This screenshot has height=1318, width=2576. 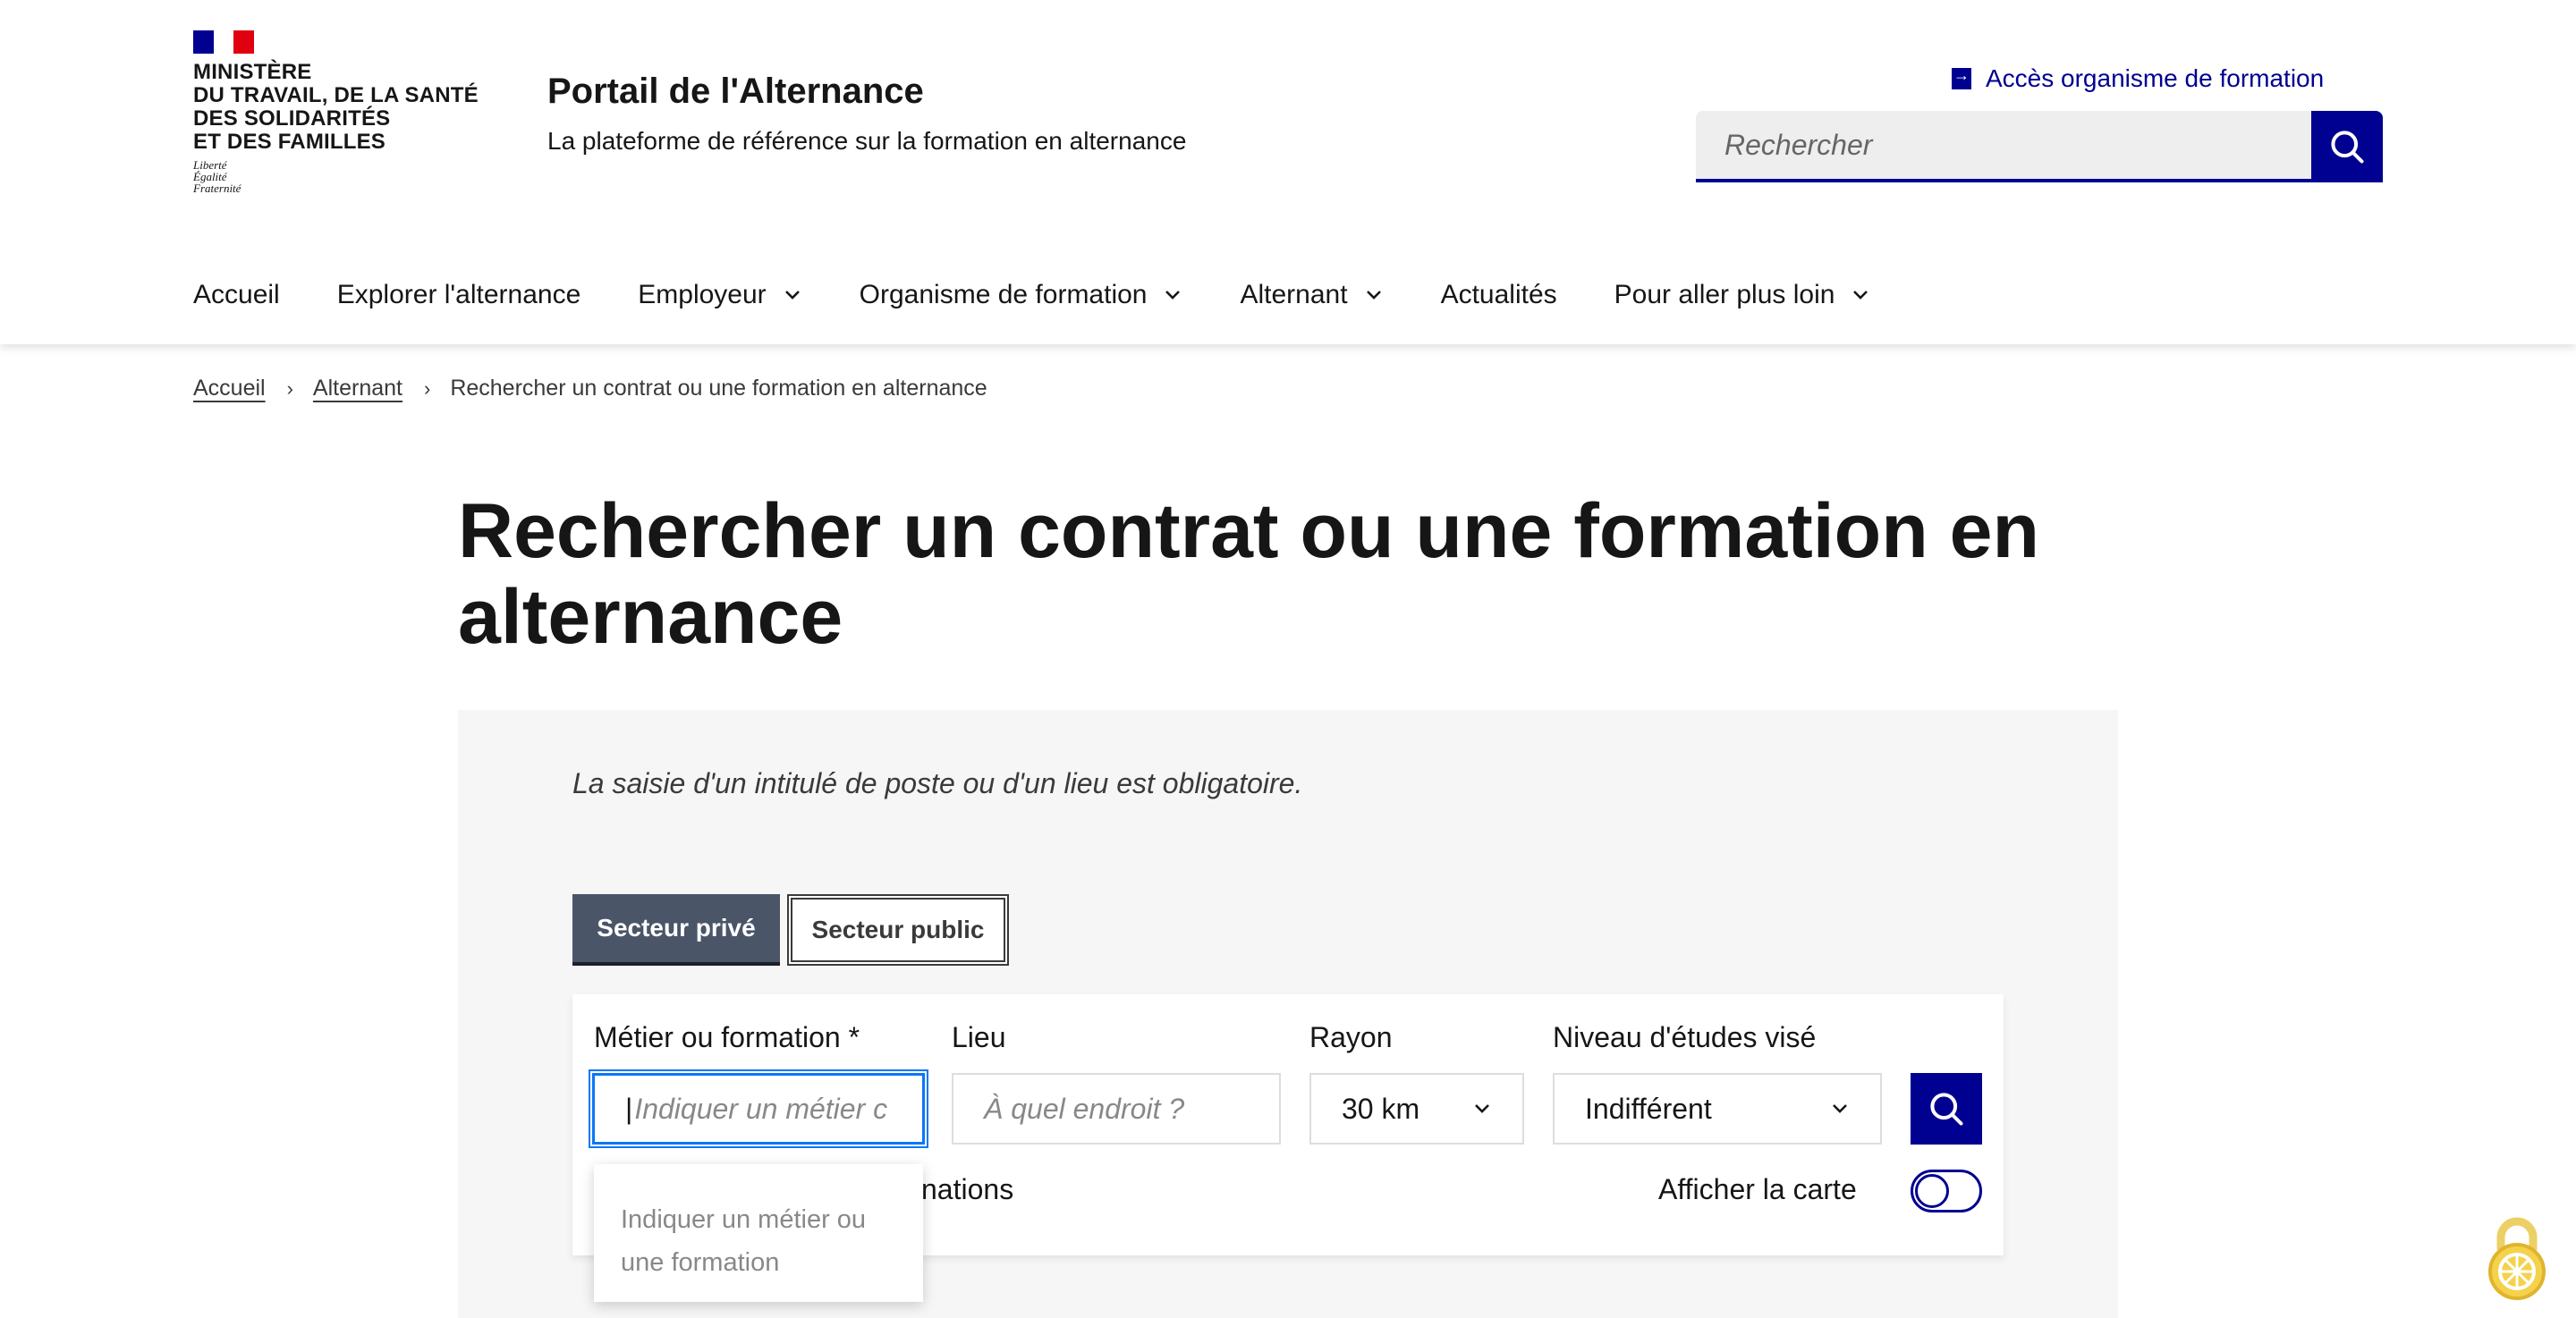 I want to click on breadcrumb-link-accueil: Accueil, so click(x=229, y=389).